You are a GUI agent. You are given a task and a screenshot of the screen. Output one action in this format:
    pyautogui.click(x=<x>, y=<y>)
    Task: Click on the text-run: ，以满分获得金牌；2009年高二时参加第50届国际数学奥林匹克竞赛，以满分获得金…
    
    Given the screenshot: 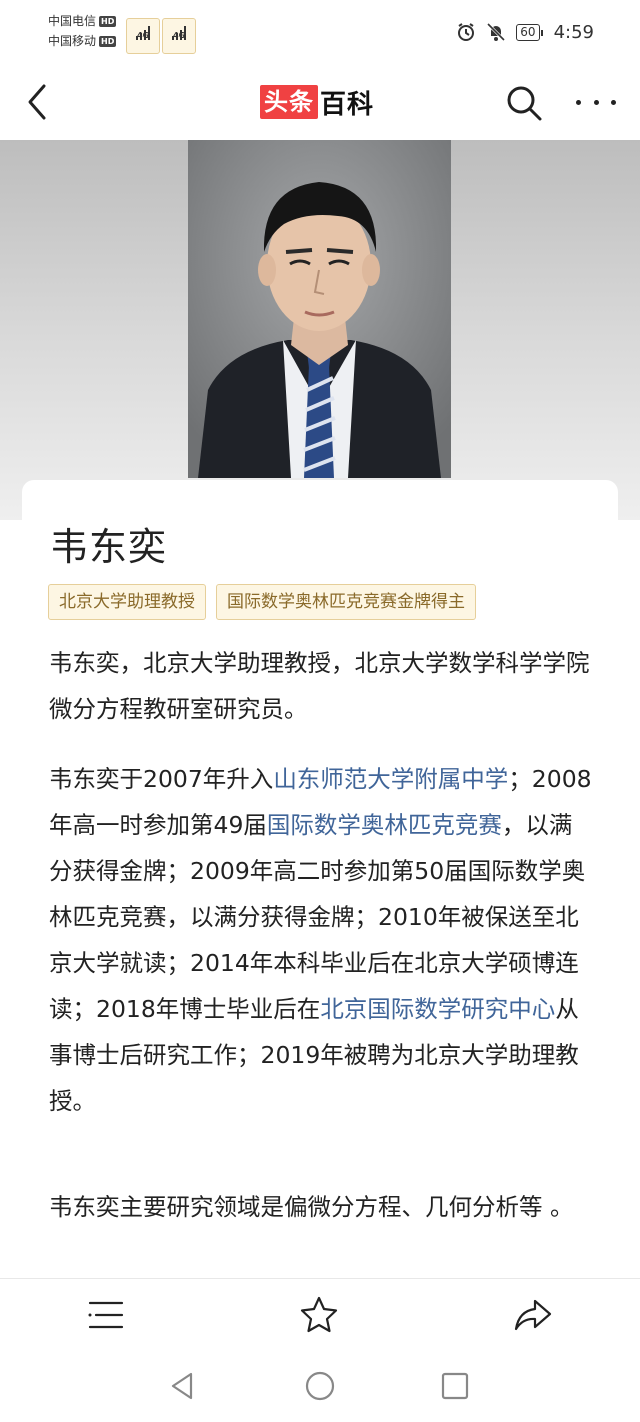 What is the action you would take?
    pyautogui.click(x=317, y=917)
    